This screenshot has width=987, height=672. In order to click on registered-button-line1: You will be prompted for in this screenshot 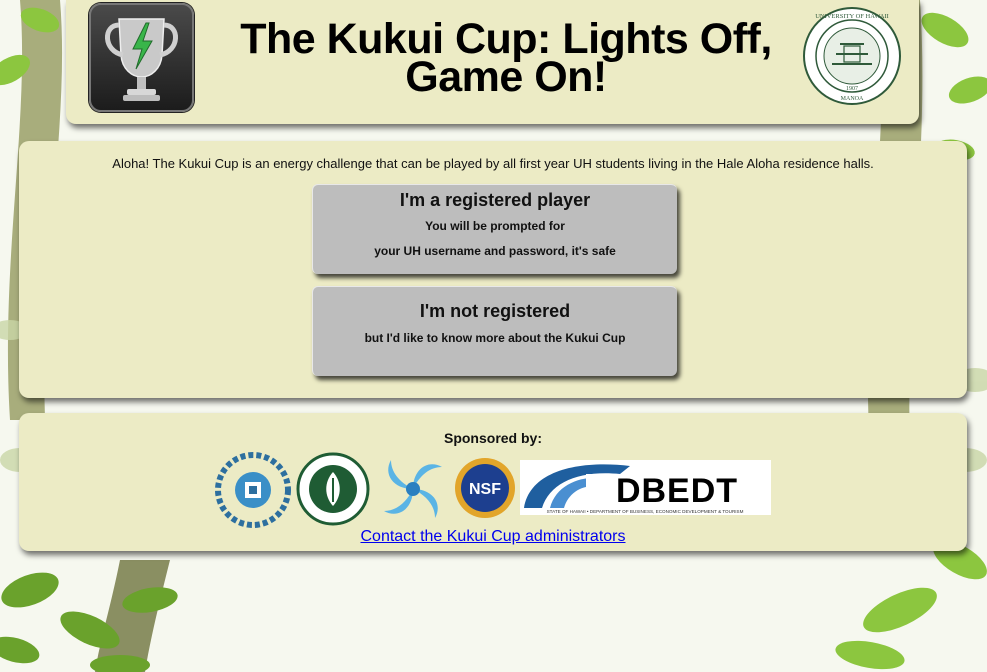, I will do `click(495, 226)`.